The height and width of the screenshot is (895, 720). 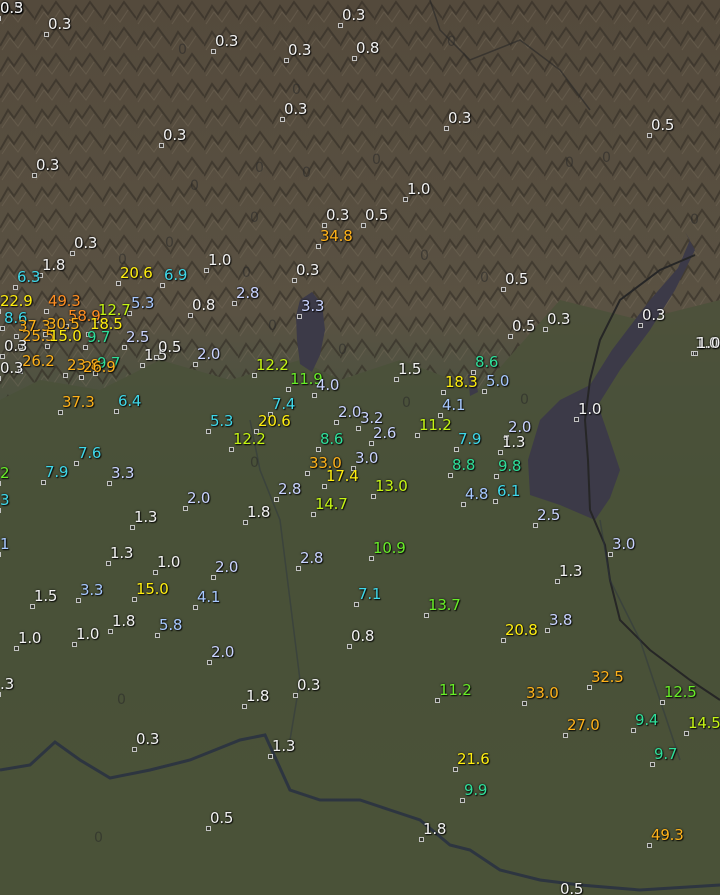 What do you see at coordinates (342, 476) in the screenshot?
I see `precip-value-label: 17.4` at bounding box center [342, 476].